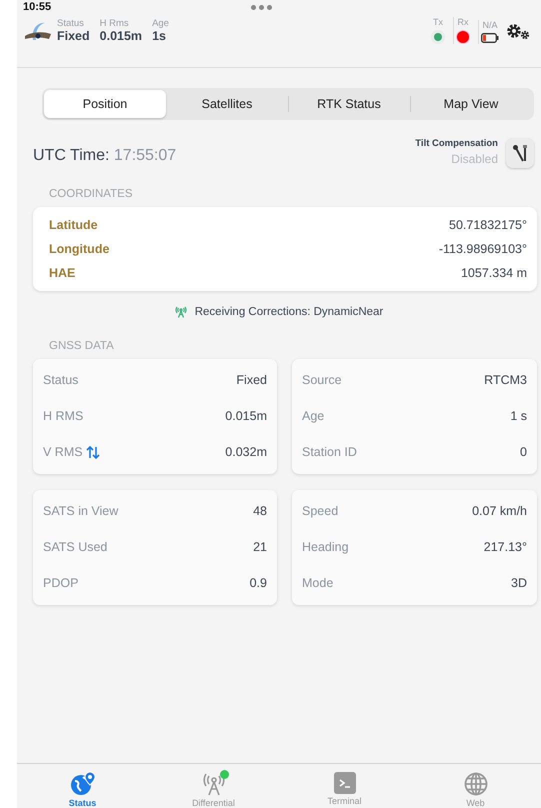  Describe the element at coordinates (476, 784) in the screenshot. I see `globe-icon` at that location.